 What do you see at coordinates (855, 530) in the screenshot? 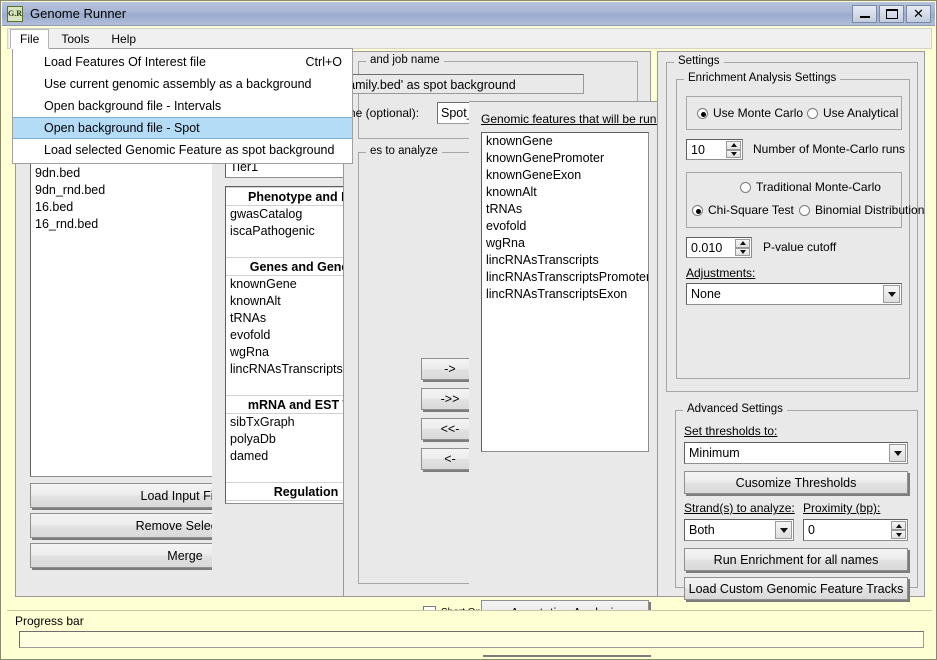
I see `proximity-stepper: 0` at bounding box center [855, 530].